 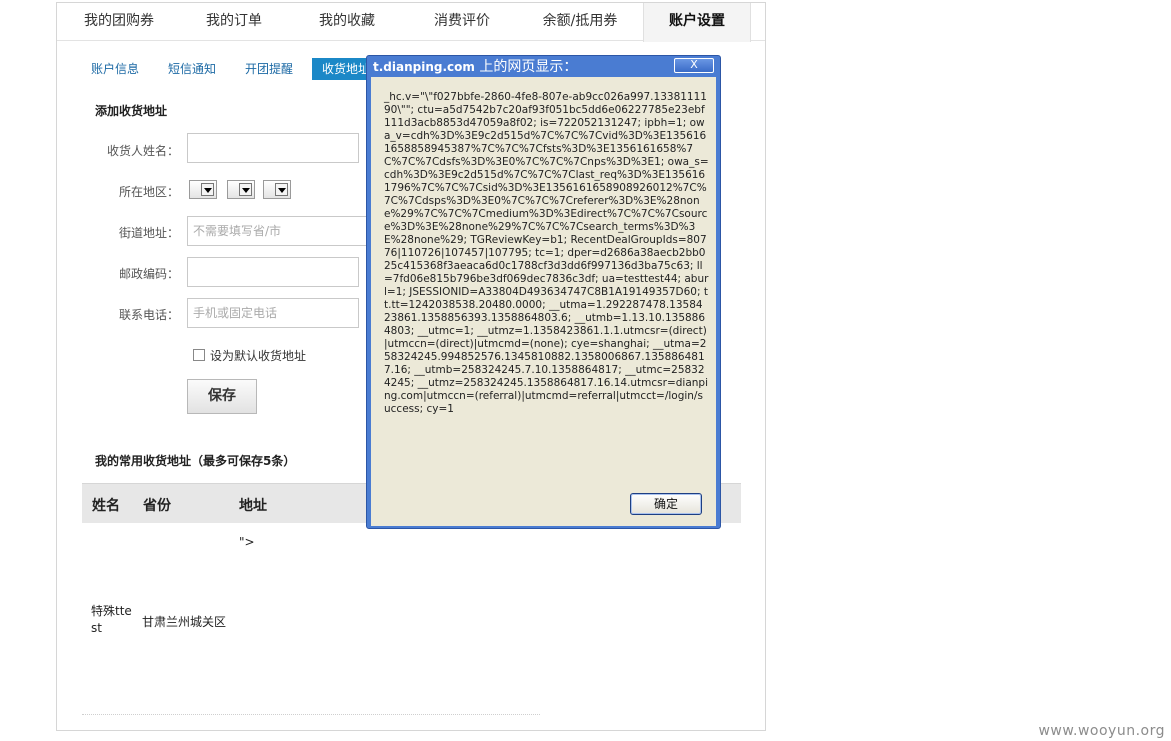 What do you see at coordinates (347, 22) in the screenshot?
I see `tab-my-favorites: 我的收藏` at bounding box center [347, 22].